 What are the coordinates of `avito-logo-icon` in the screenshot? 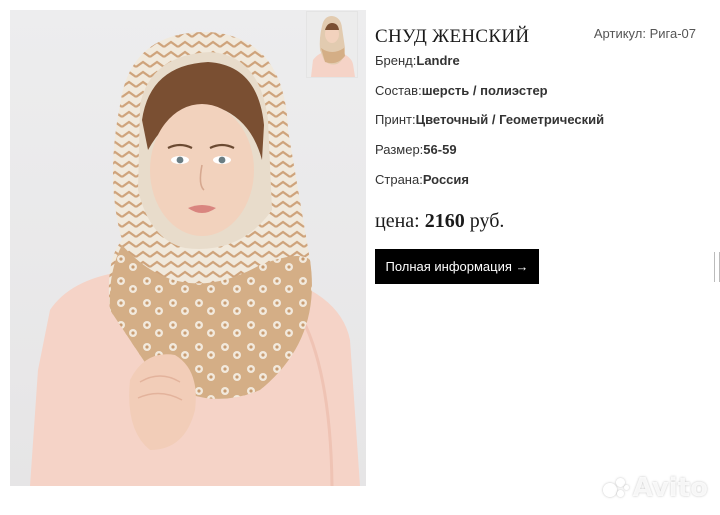 It's located at (615, 488).